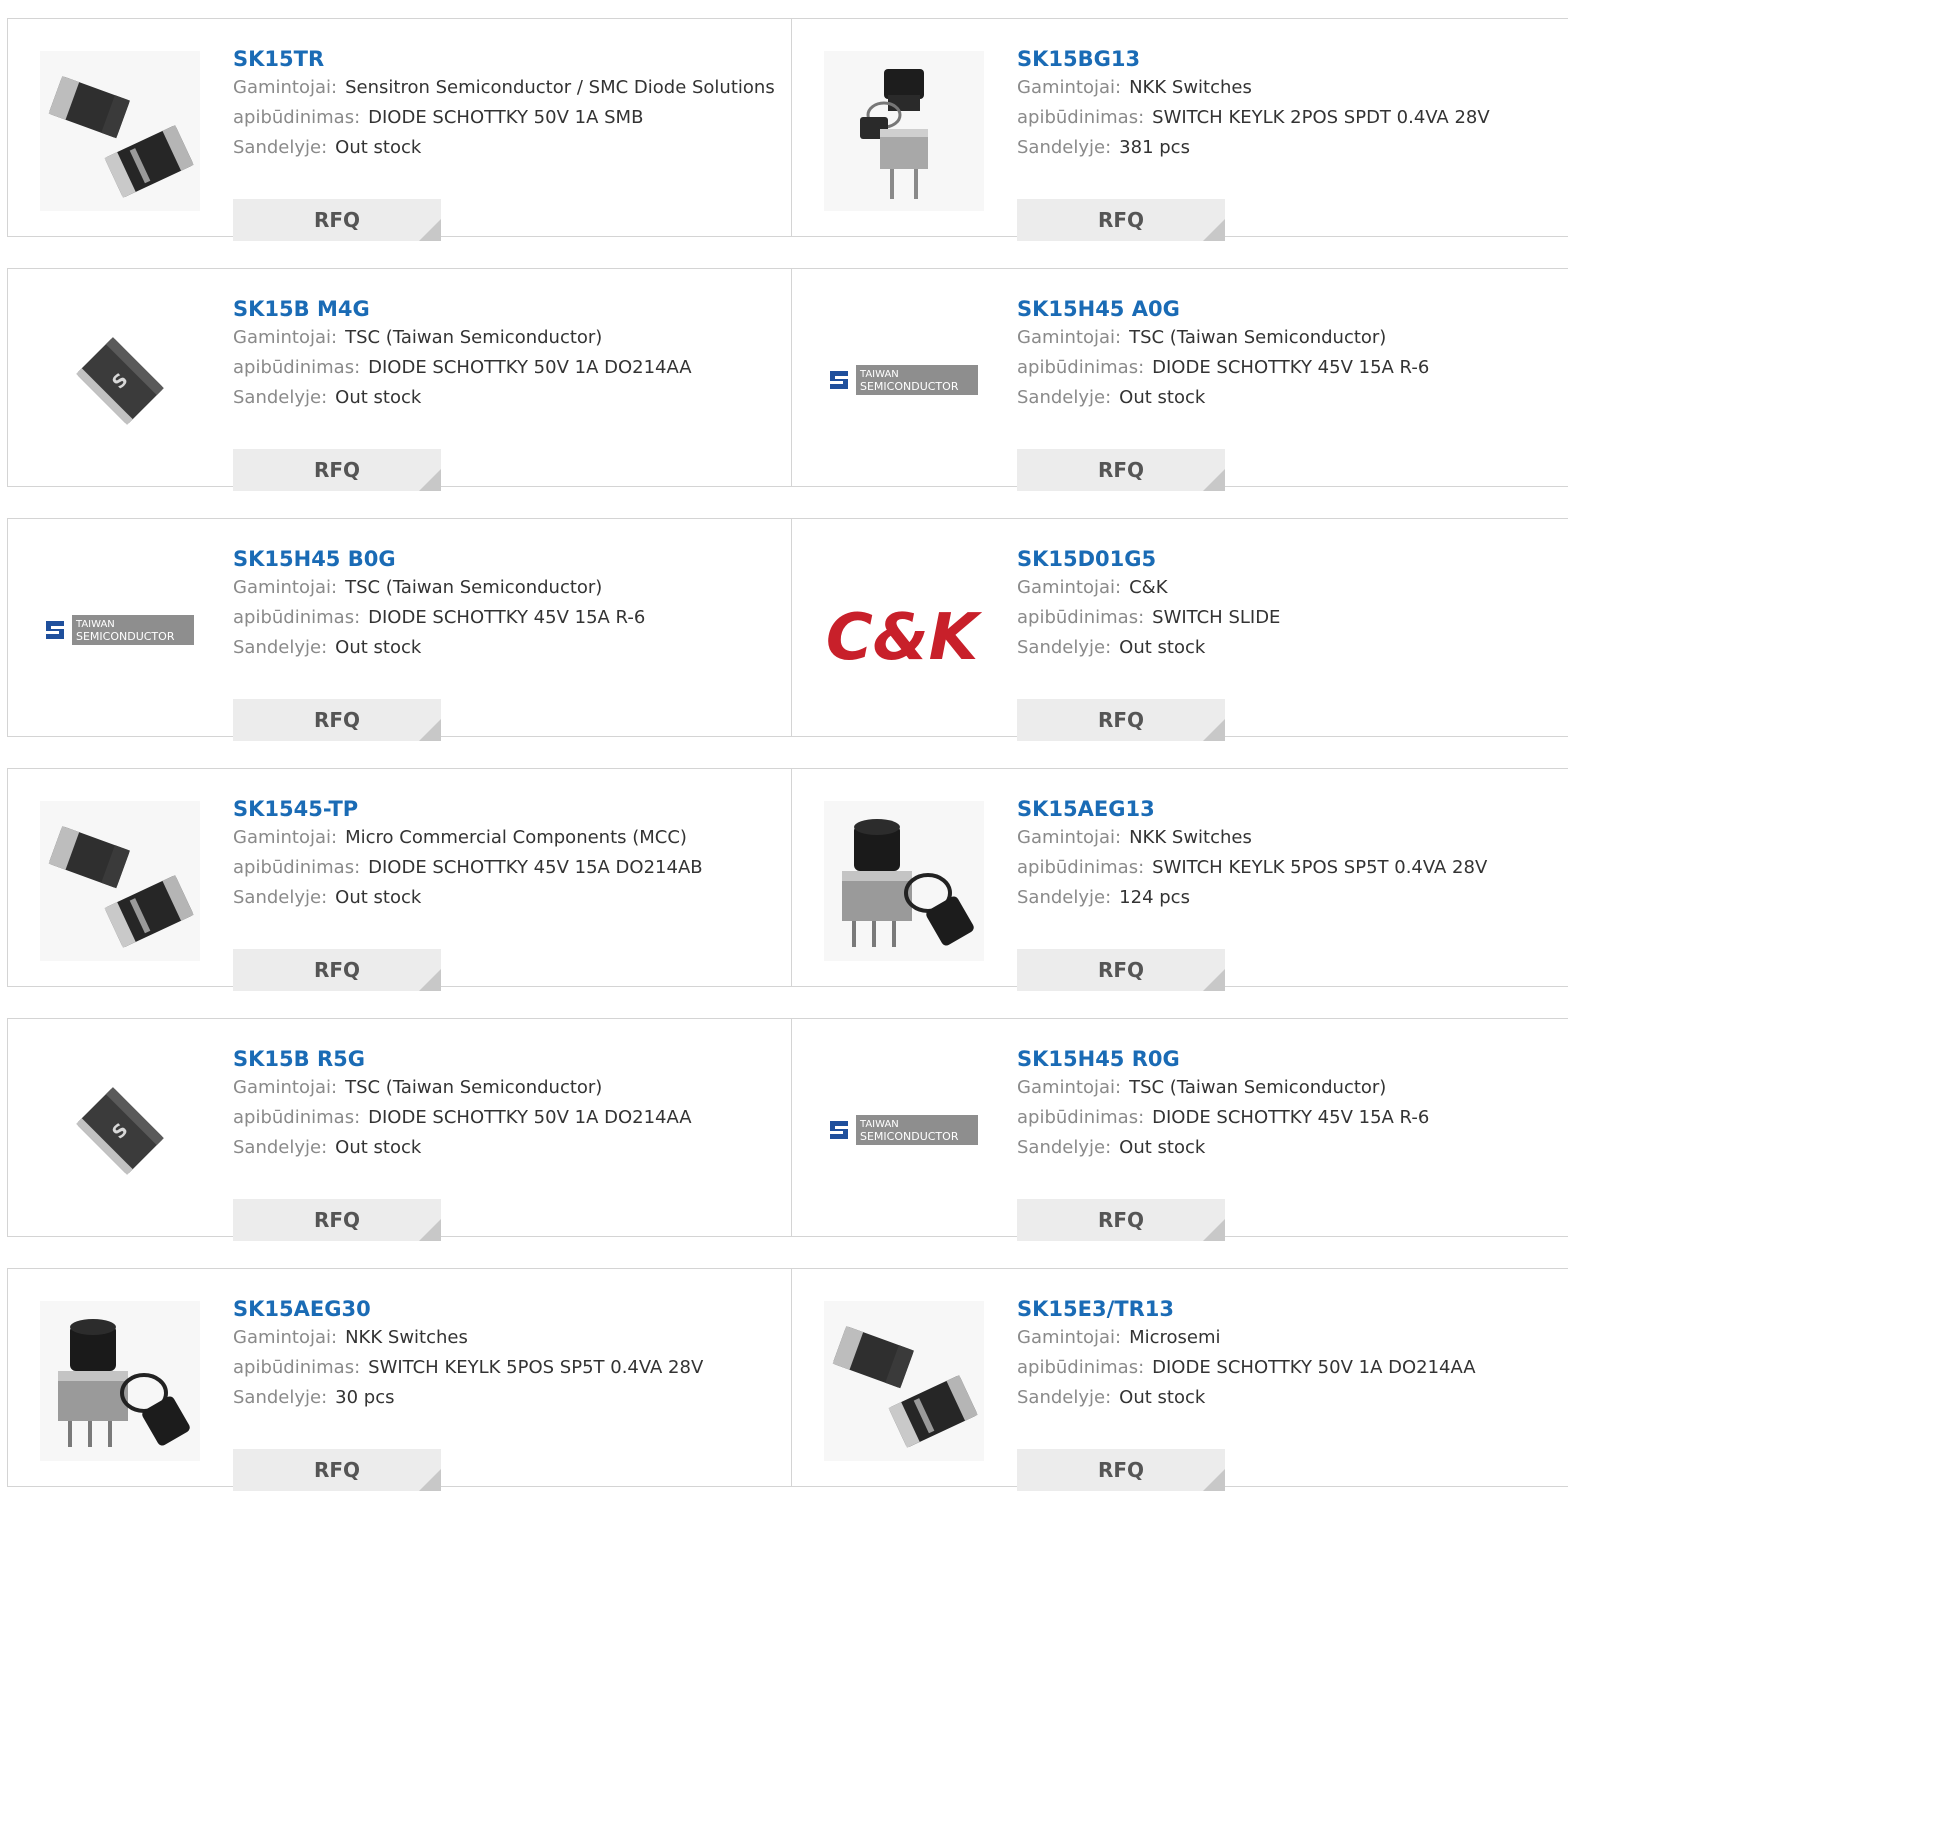 Image resolution: width=1955 pixels, height=1840 pixels. What do you see at coordinates (904, 638) in the screenshot?
I see `svg-text: C&K` at bounding box center [904, 638].